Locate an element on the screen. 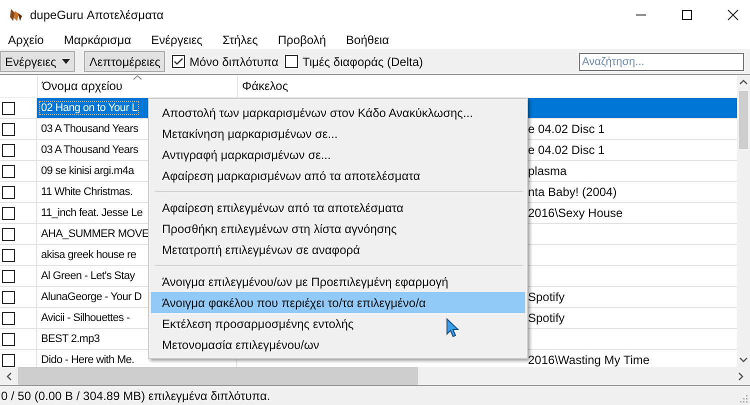  details-button: Λεπτομέρειες is located at coordinates (125, 61).